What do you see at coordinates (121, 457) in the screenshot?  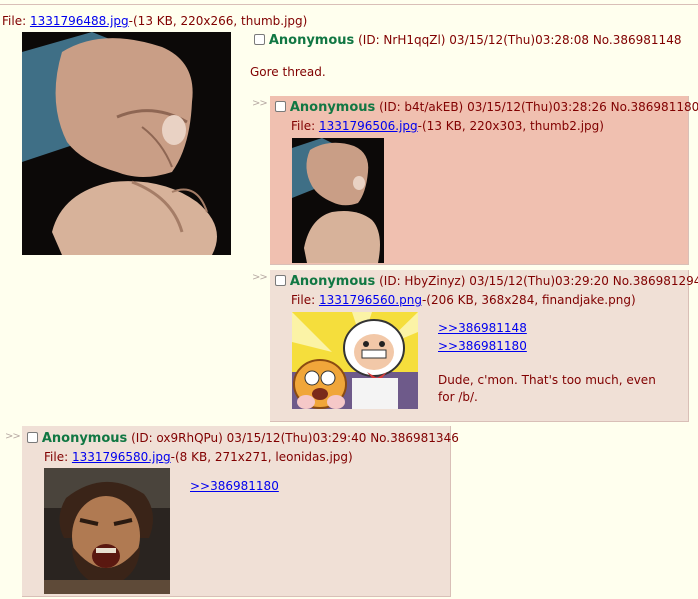 I see `reply3-file-link: 1331796580.jpg` at bounding box center [121, 457].